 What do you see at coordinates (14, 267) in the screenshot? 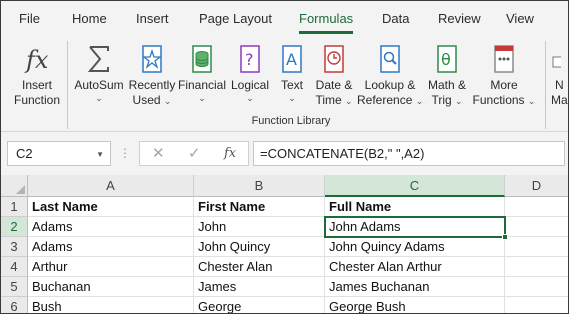
I see `row-header-4: 4` at bounding box center [14, 267].